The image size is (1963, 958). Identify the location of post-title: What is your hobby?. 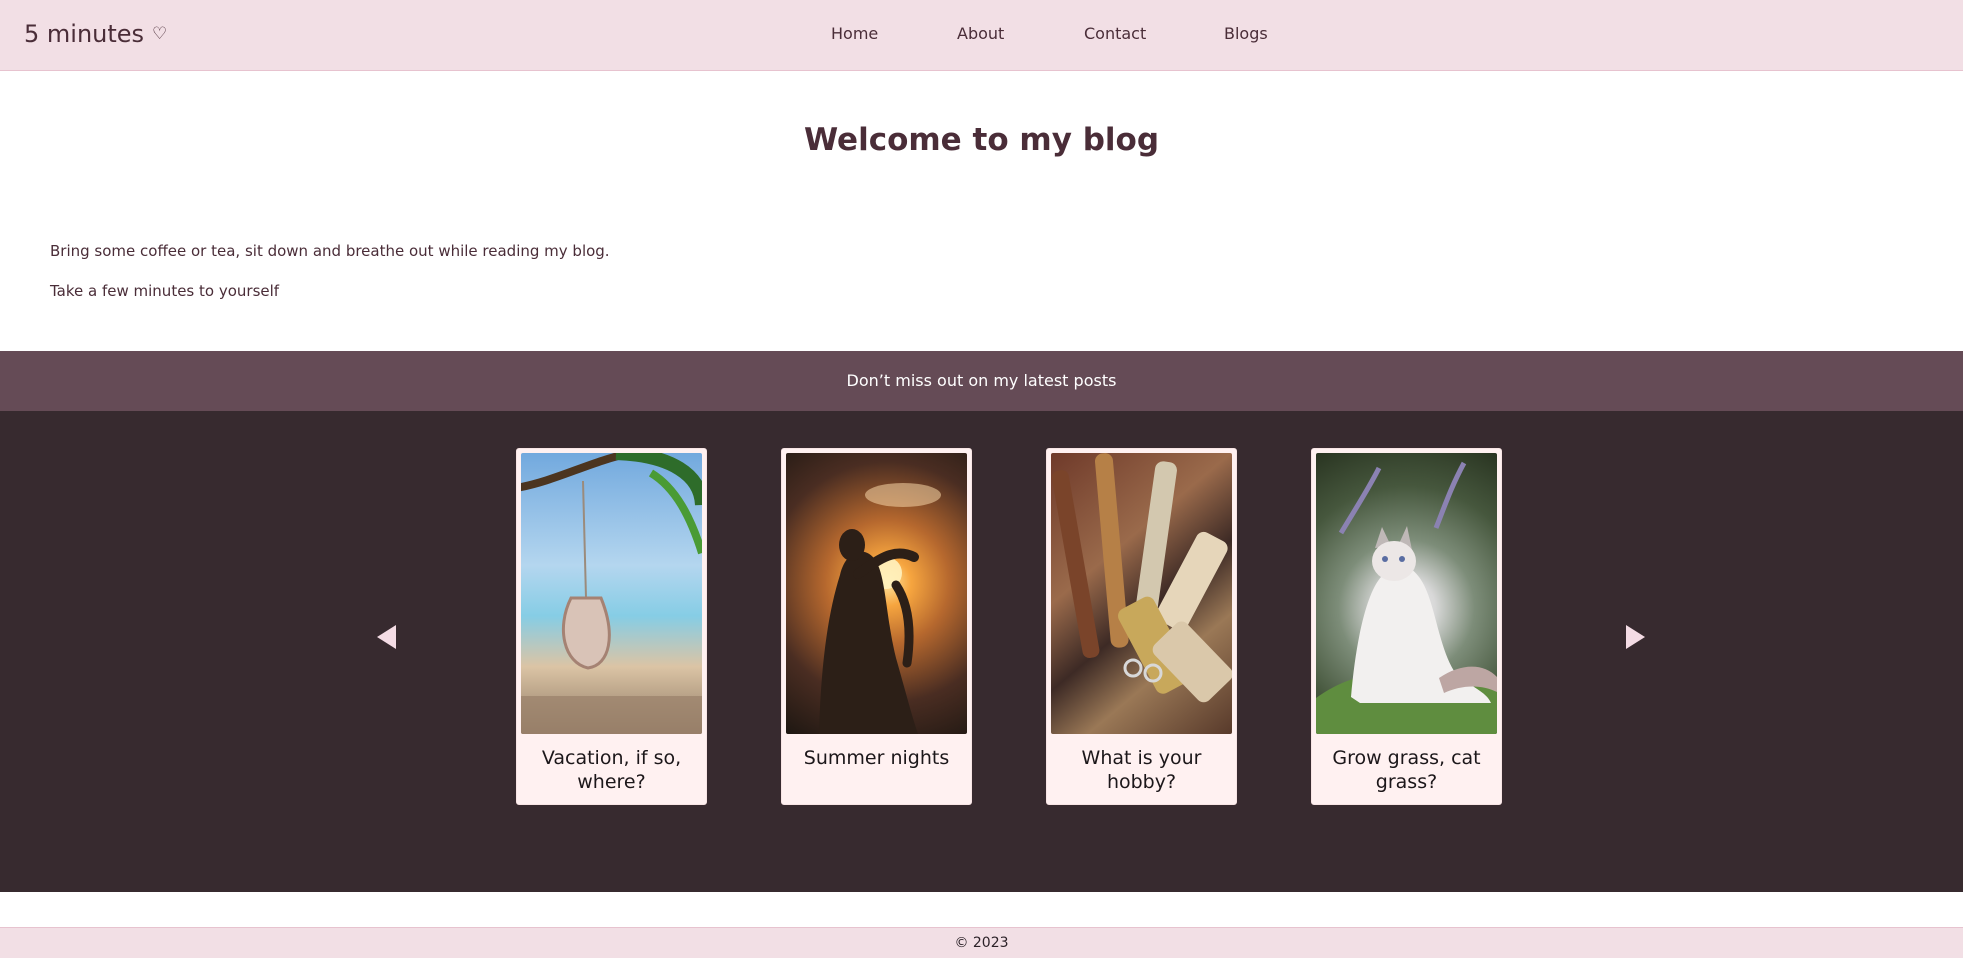
(1141, 770).